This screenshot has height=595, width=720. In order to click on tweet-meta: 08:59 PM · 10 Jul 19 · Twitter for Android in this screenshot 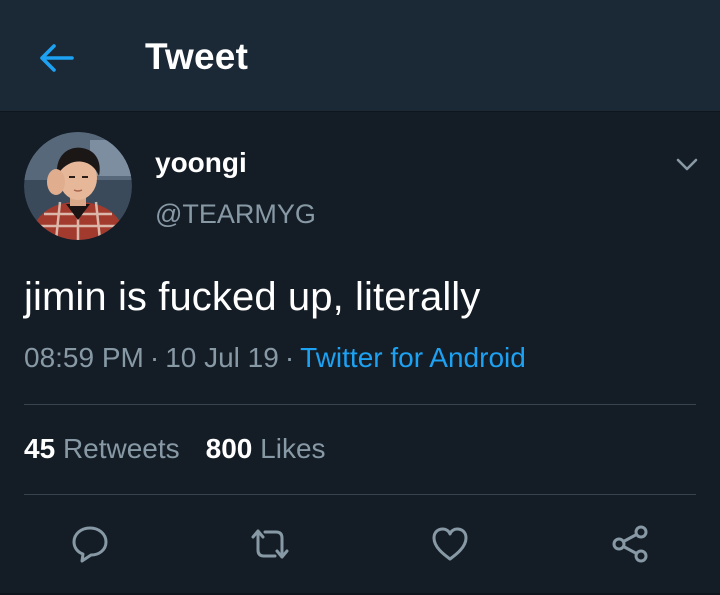, I will do `click(275, 358)`.